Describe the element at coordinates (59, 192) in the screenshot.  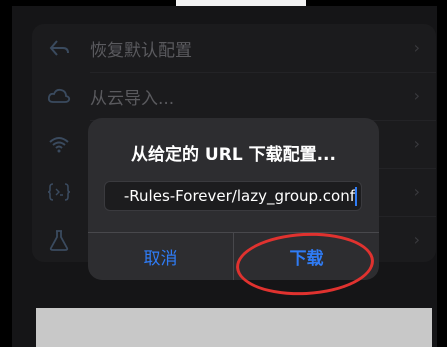
I see `code-braces-icon` at that location.